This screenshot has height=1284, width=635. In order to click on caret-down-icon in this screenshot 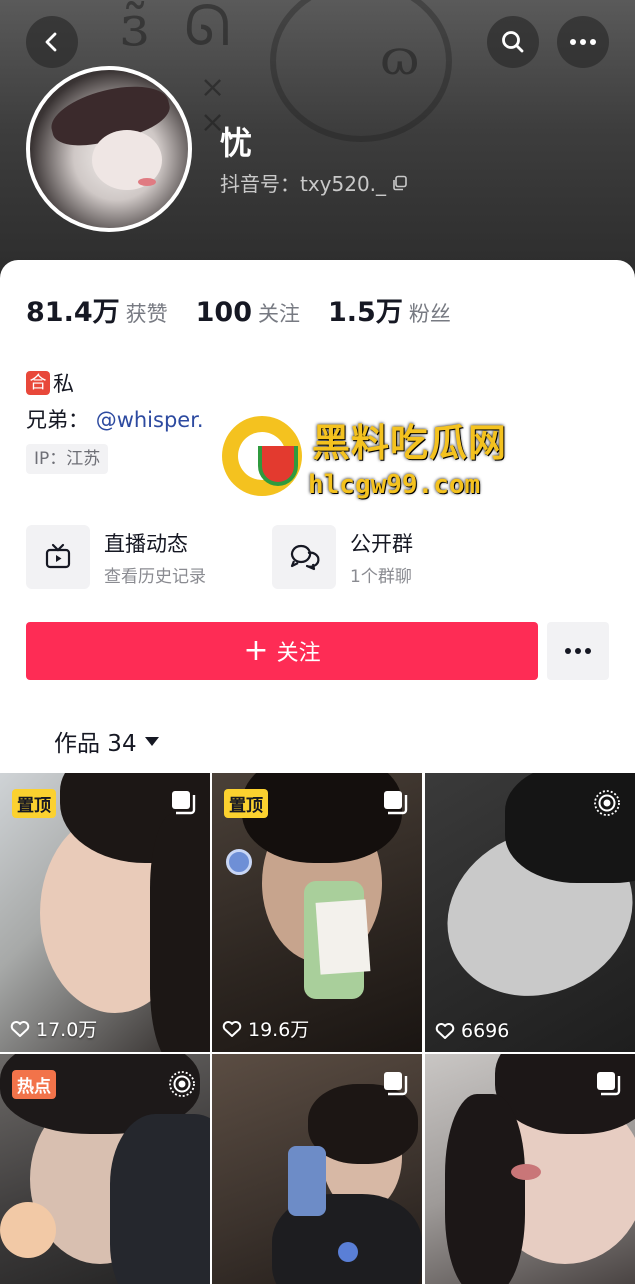, I will do `click(151, 741)`.